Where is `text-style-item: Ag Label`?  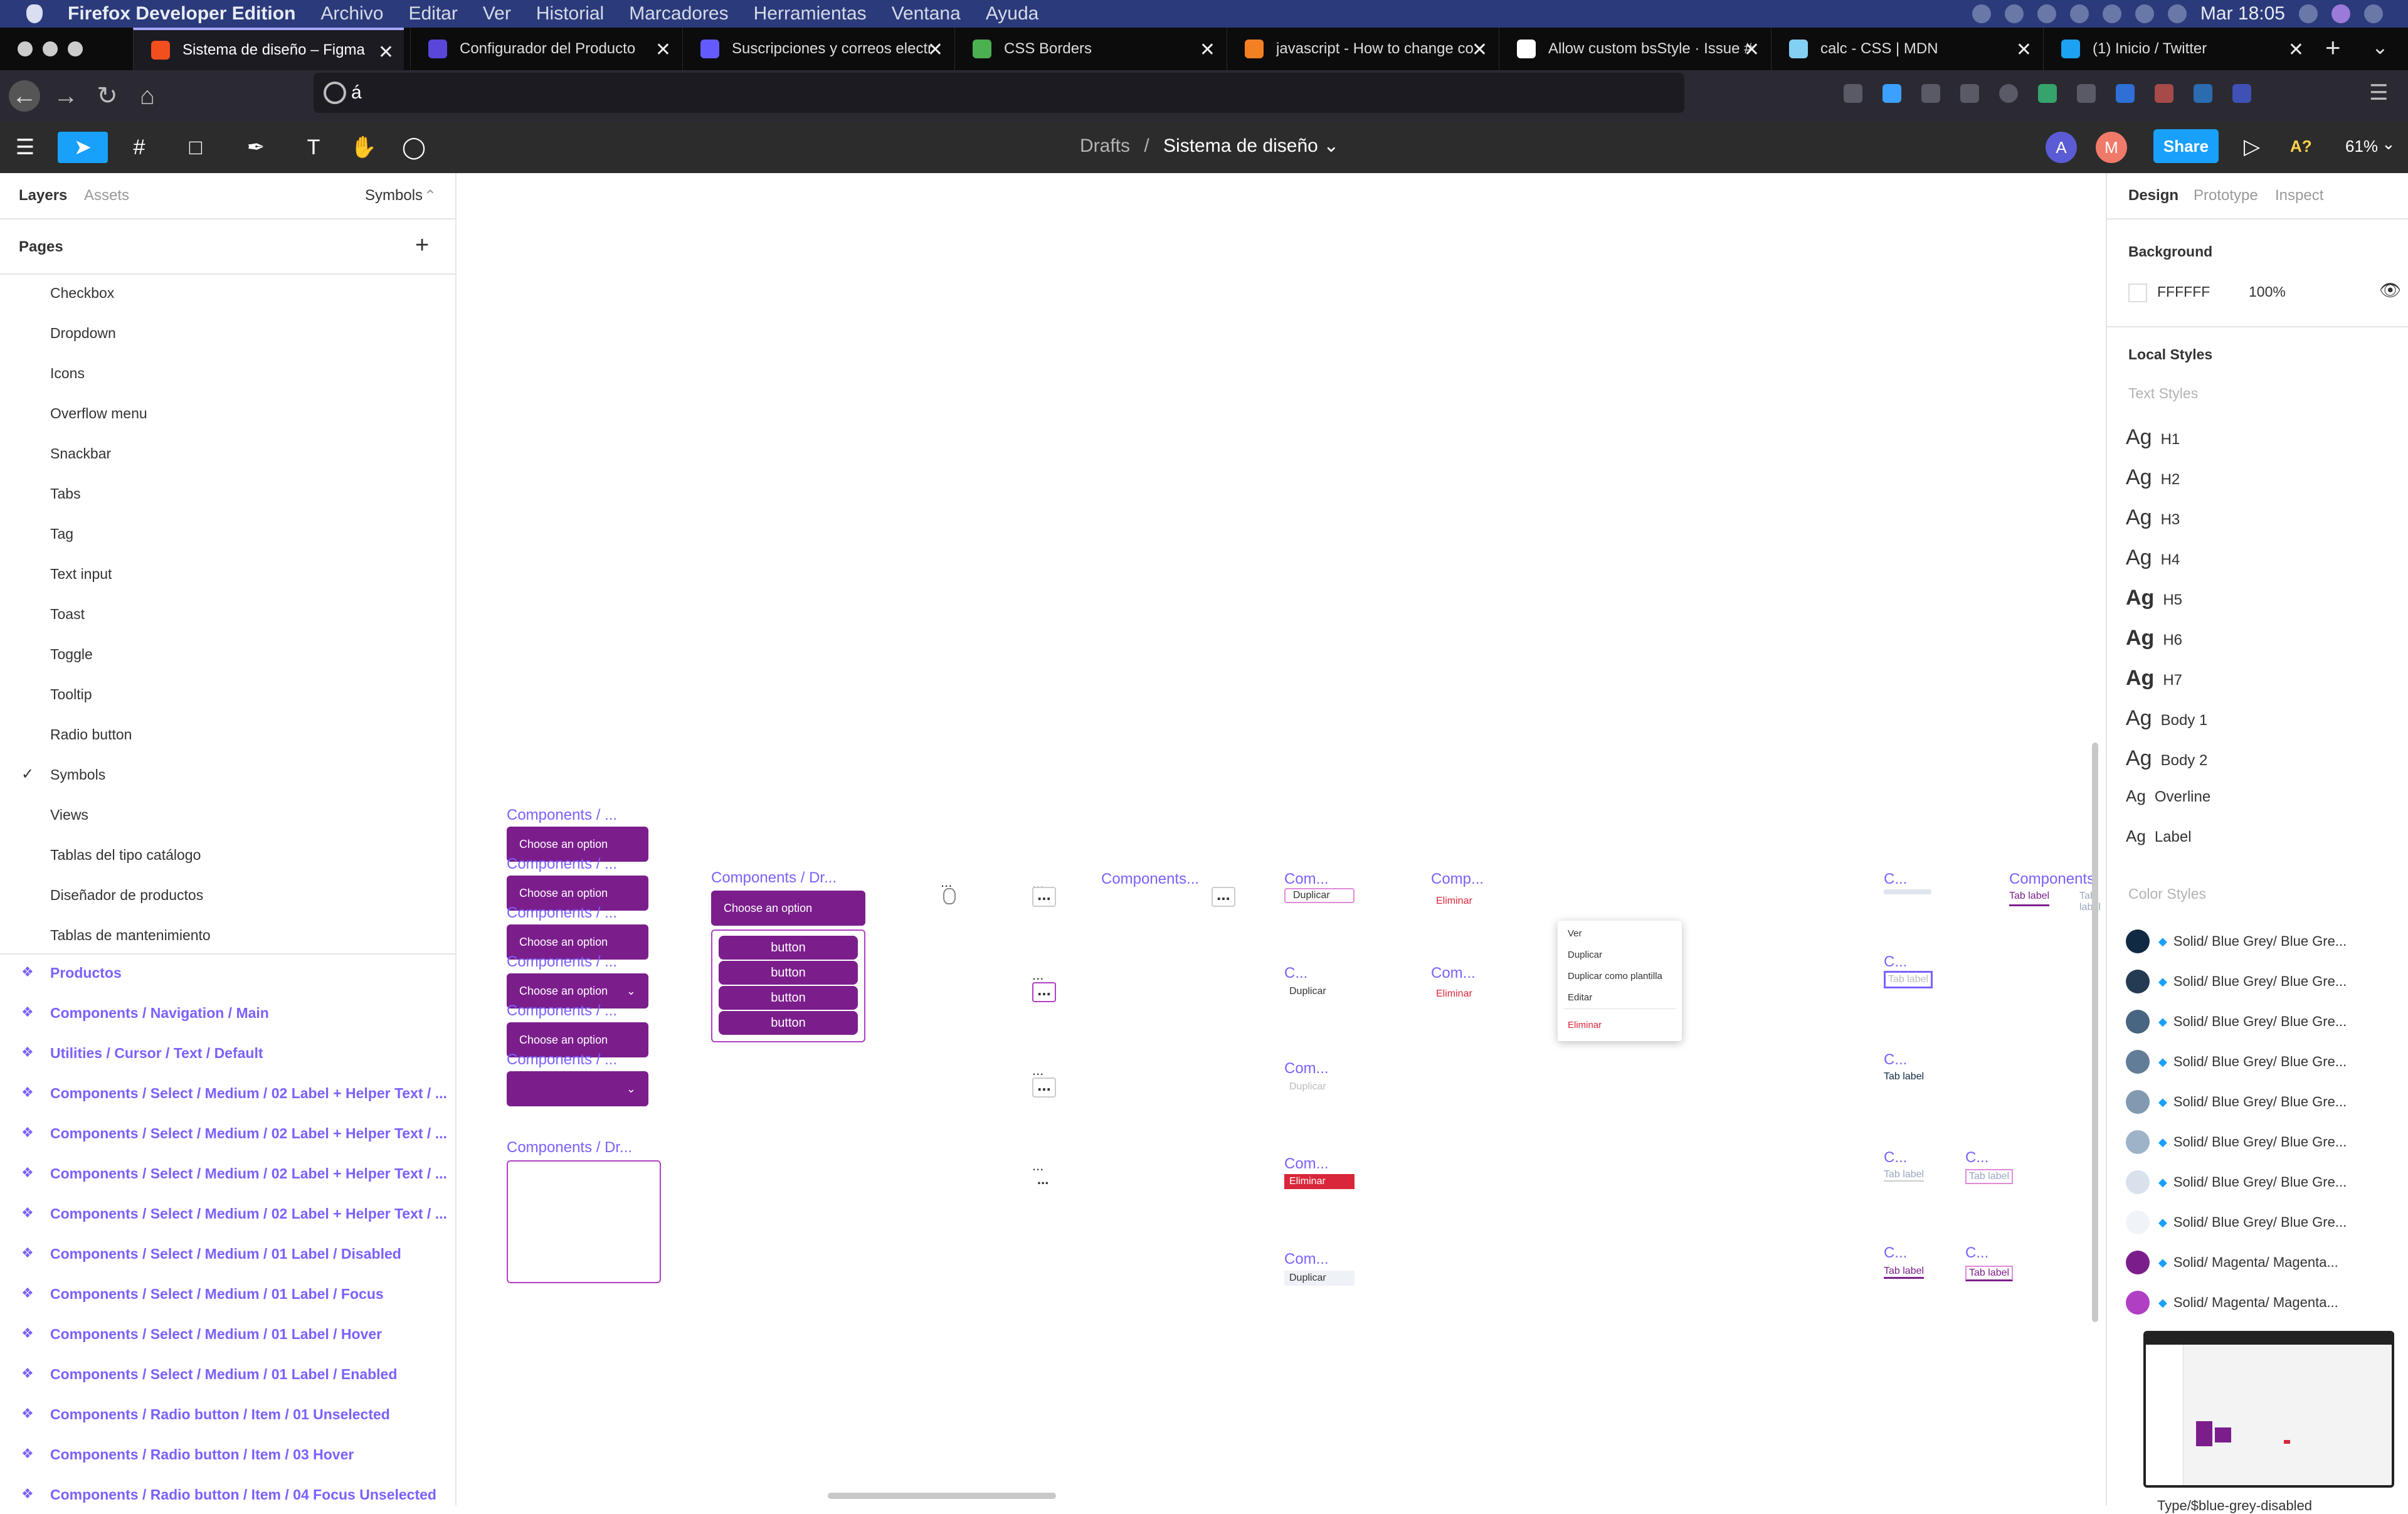
text-style-item: Ag Label is located at coordinates (2159, 836).